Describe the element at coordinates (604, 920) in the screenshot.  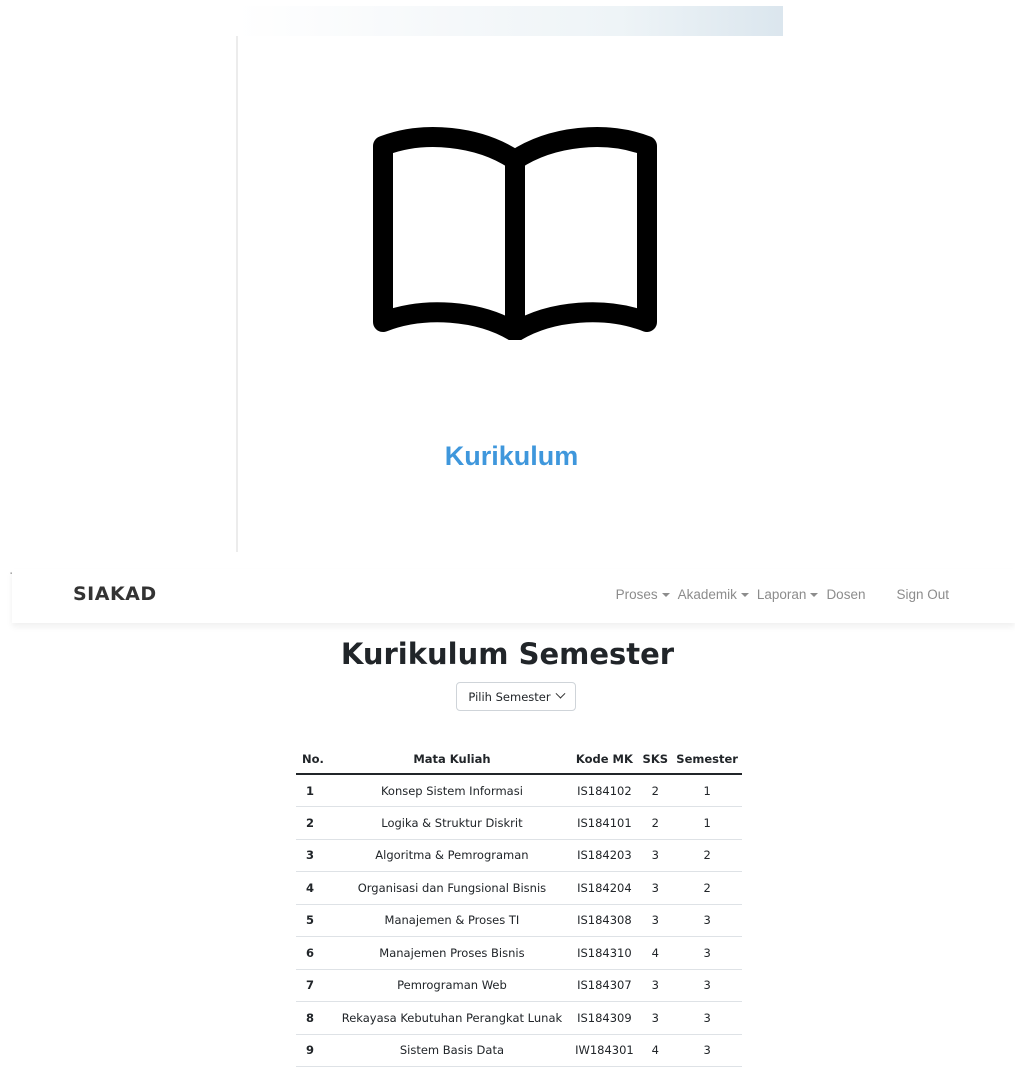
I see `cell-kode-mk: IS184308` at that location.